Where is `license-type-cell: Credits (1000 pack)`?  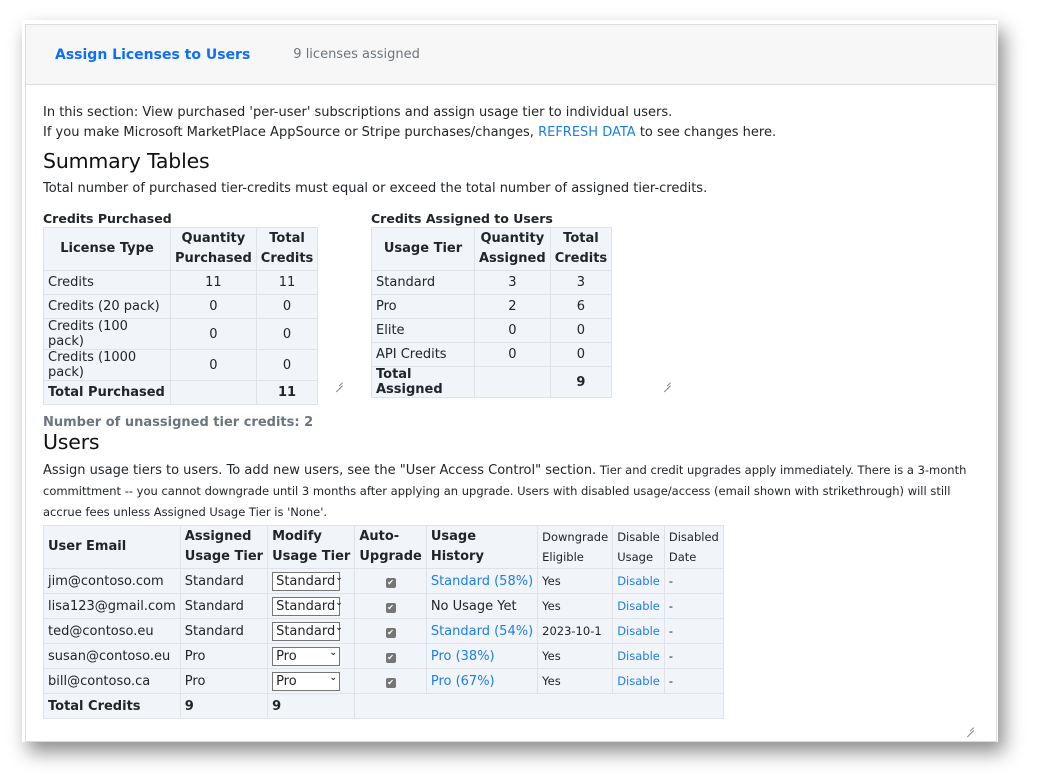 license-type-cell: Credits (1000 pack) is located at coordinates (107, 365).